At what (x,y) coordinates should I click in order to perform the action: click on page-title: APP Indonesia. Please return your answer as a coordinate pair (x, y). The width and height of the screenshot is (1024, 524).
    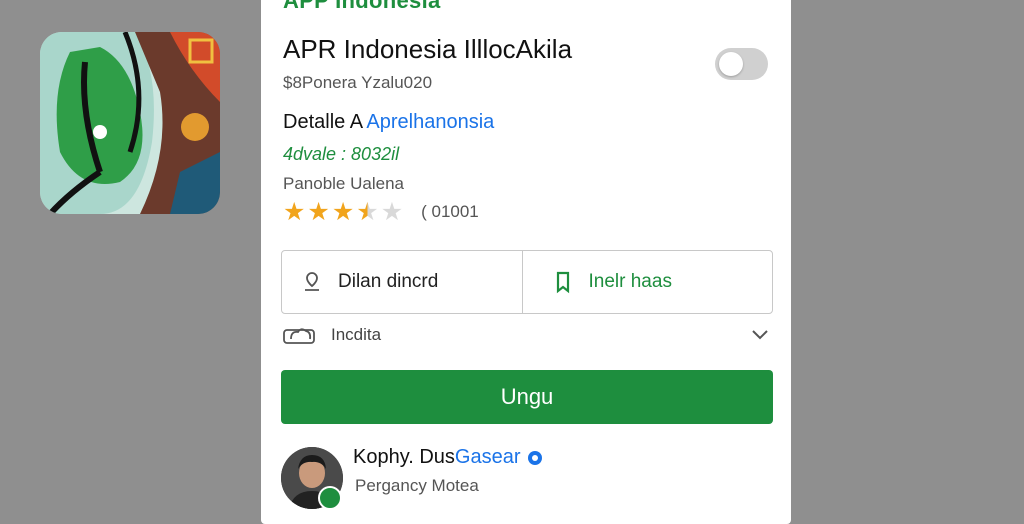
    Looking at the image, I should click on (362, 6).